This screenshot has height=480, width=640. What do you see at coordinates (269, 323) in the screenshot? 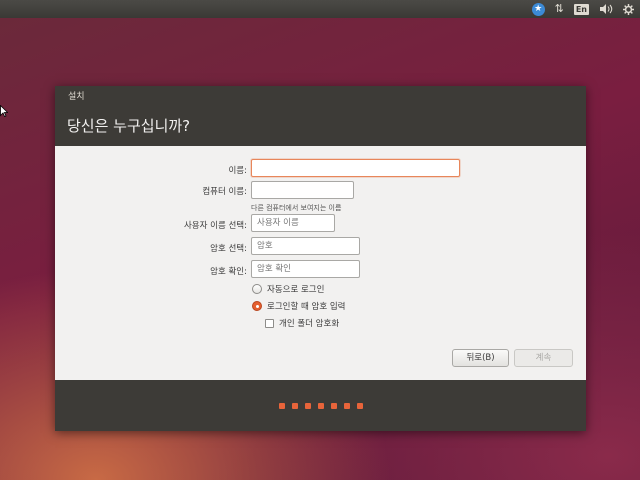
I see `encrypt-home-checkbox` at bounding box center [269, 323].